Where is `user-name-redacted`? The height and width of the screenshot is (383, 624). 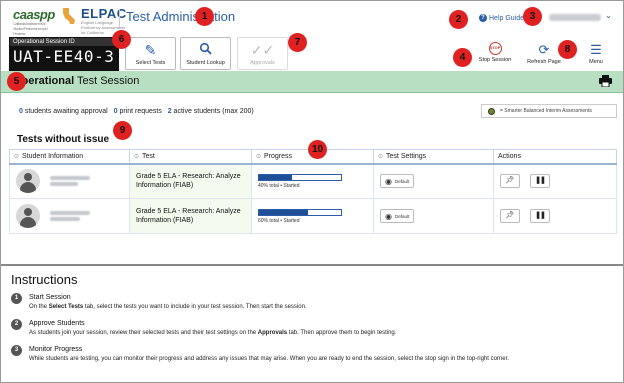
user-name-redacted is located at coordinates (575, 17).